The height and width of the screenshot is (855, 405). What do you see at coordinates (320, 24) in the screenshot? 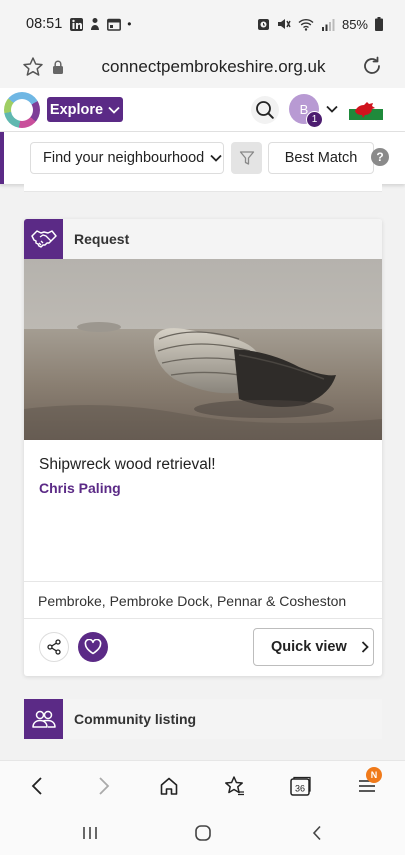
I see `status-right-icons: 85%` at bounding box center [320, 24].